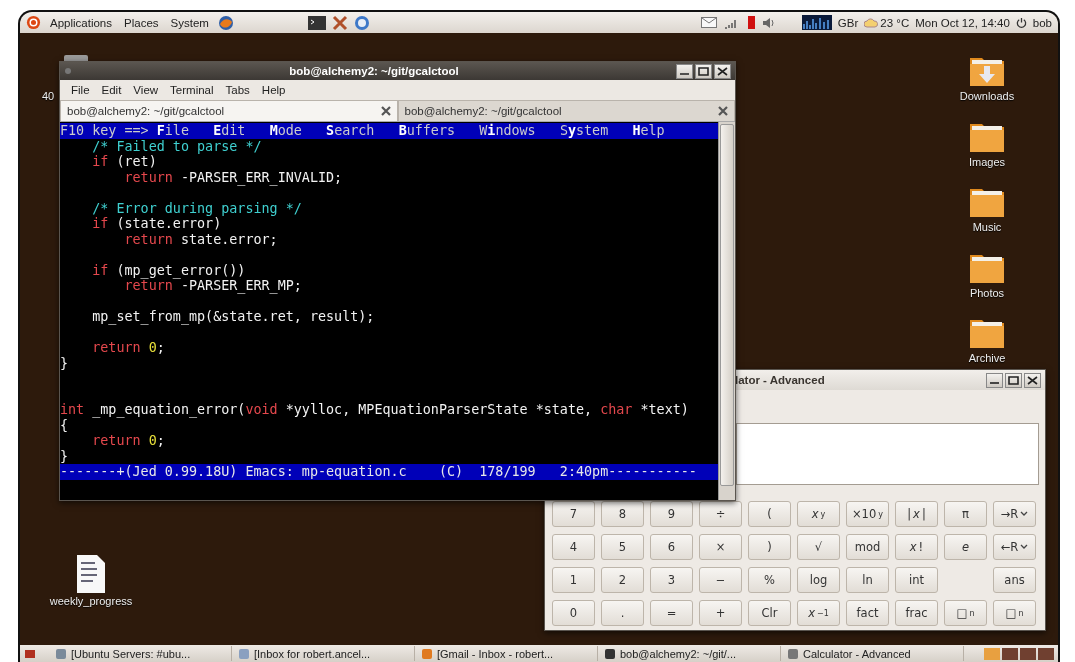 The width and height of the screenshot is (1075, 662). Describe the element at coordinates (708, 22) in the screenshot. I see `mail-icon` at that location.